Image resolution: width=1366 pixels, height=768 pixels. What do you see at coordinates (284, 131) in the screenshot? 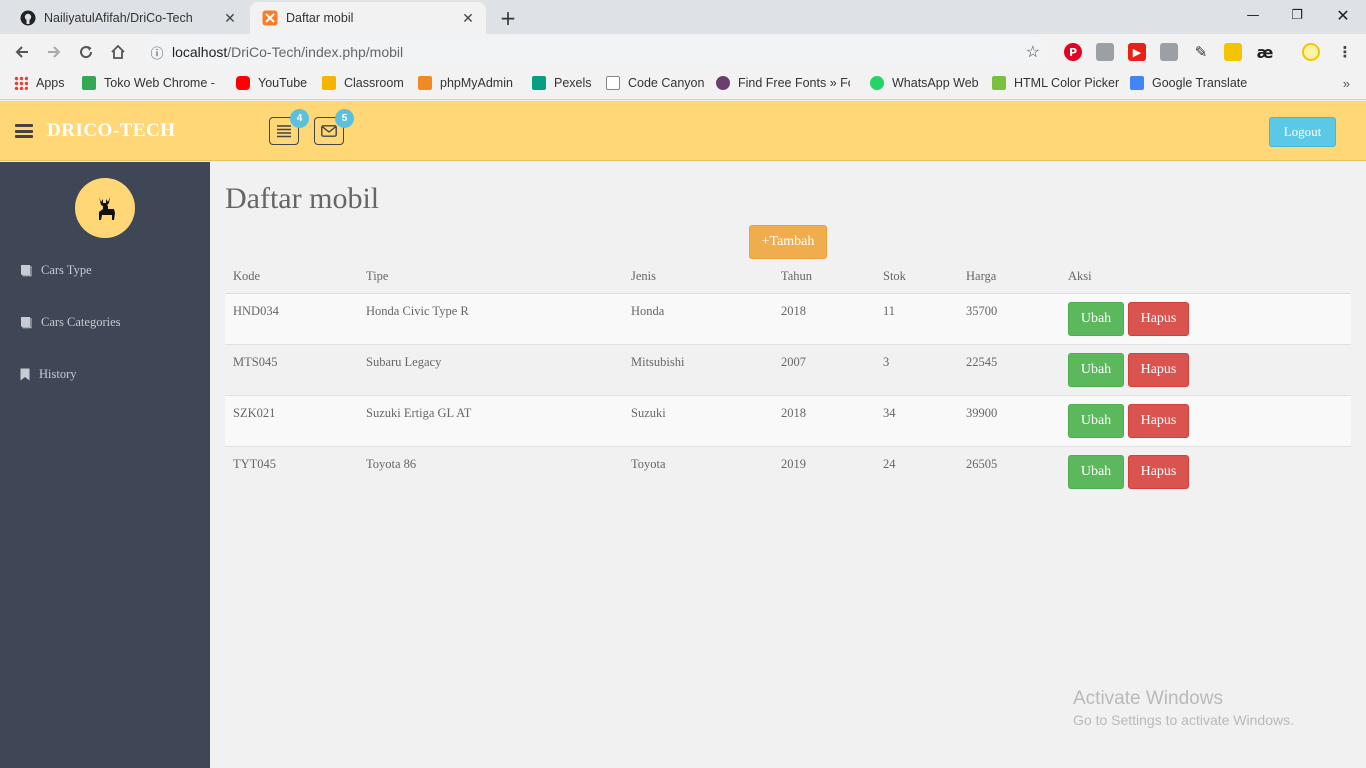
I see `list-icon` at bounding box center [284, 131].